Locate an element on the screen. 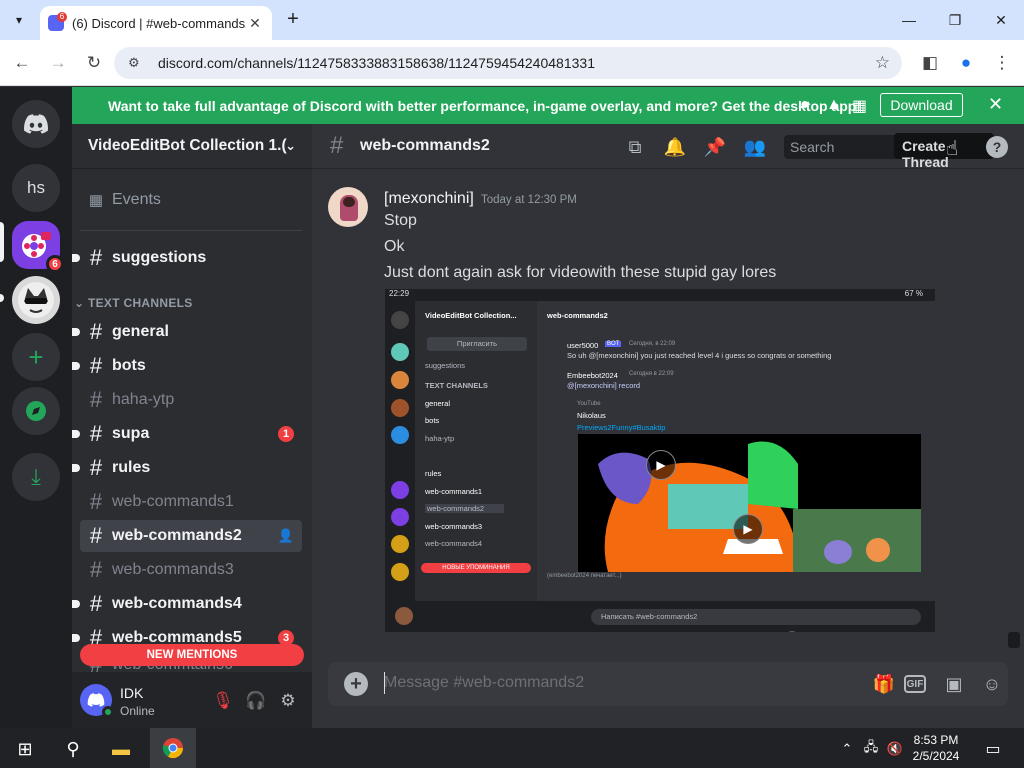 The width and height of the screenshot is (1024, 768). channel-web-commands1: # web-commands1 is located at coordinates (191, 502).